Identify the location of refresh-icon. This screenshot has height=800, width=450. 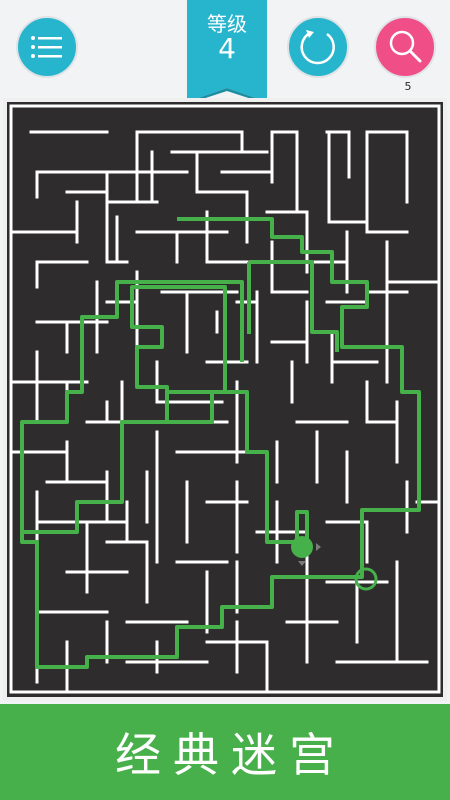
(317, 47).